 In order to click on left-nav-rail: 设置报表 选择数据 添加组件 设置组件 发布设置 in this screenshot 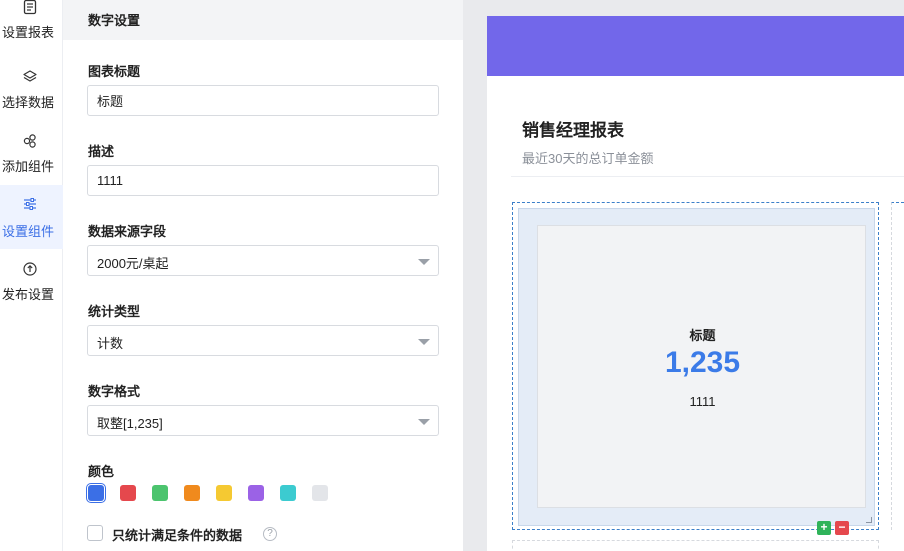, I will do `click(31, 275)`.